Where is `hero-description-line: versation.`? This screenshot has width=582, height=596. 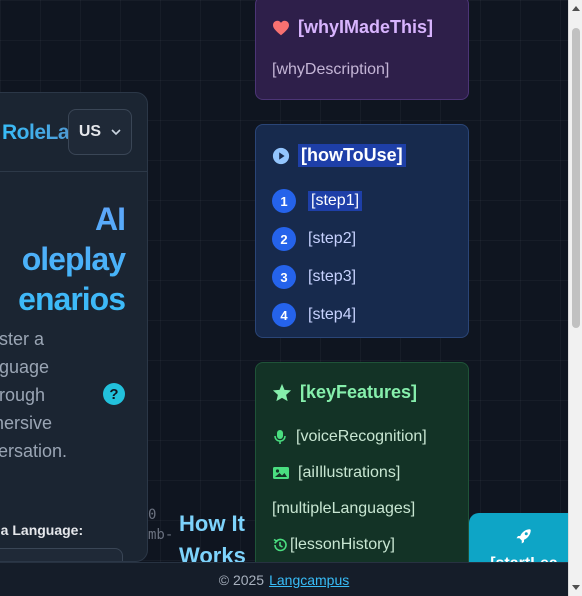 hero-description-line: versation. is located at coordinates (34, 451).